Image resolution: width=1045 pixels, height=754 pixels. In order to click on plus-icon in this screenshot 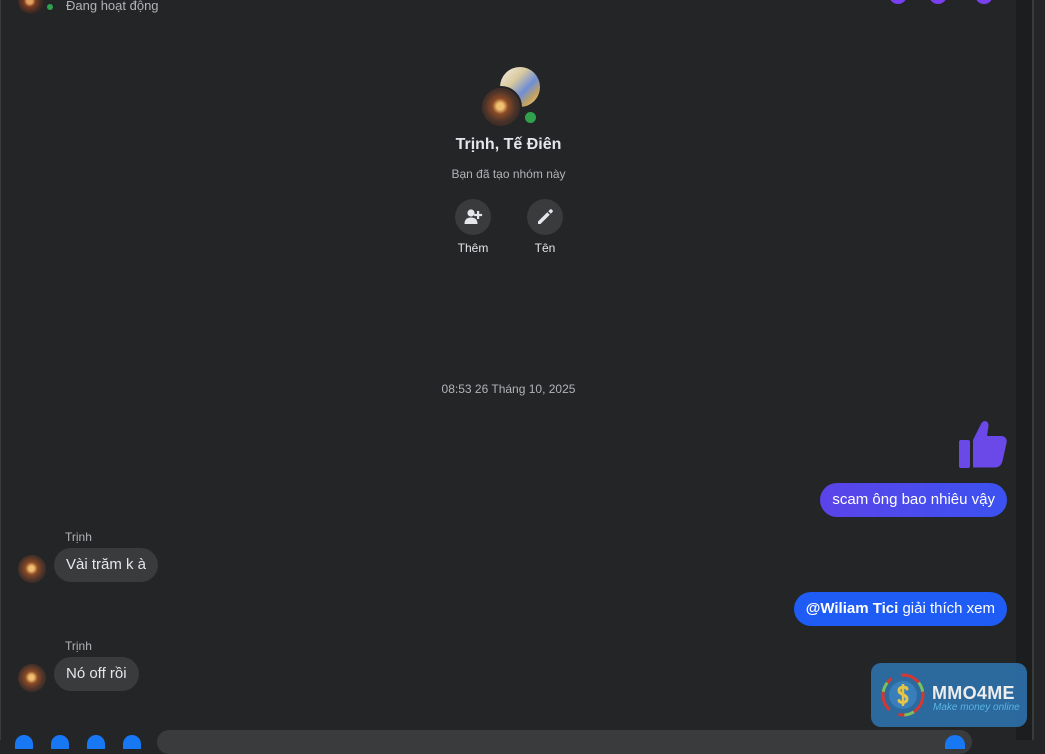, I will do `click(24, 742)`.